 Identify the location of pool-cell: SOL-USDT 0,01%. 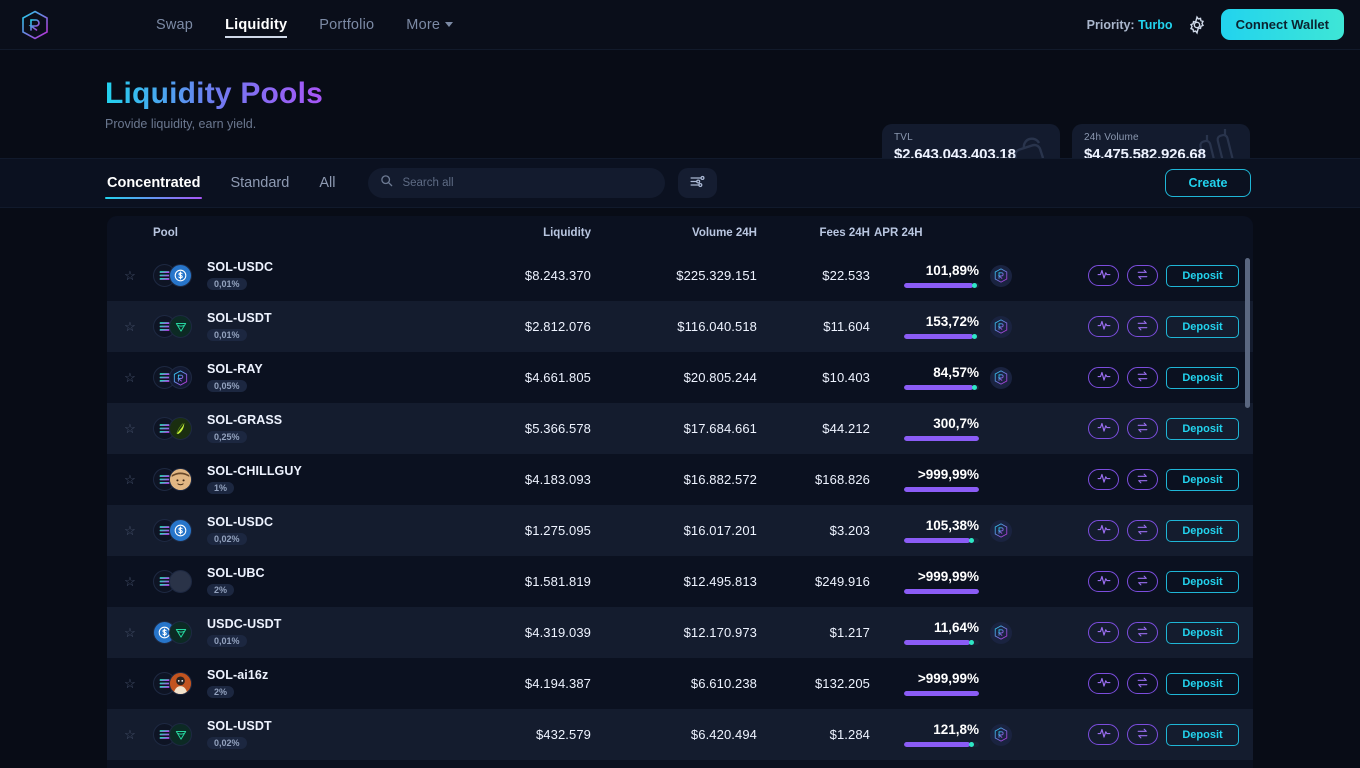
(292, 327).